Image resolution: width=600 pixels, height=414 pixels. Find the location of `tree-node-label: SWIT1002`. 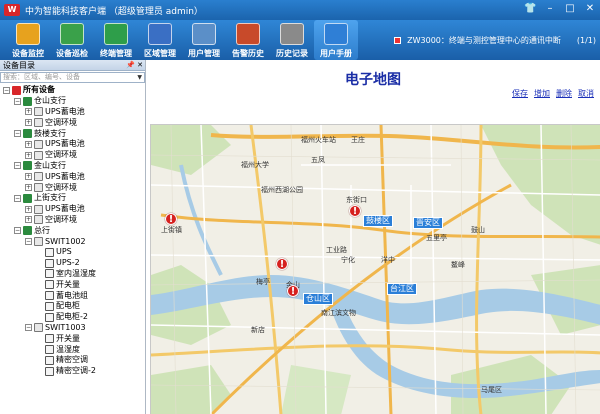

tree-node-label: SWIT1002 is located at coordinates (65, 241).